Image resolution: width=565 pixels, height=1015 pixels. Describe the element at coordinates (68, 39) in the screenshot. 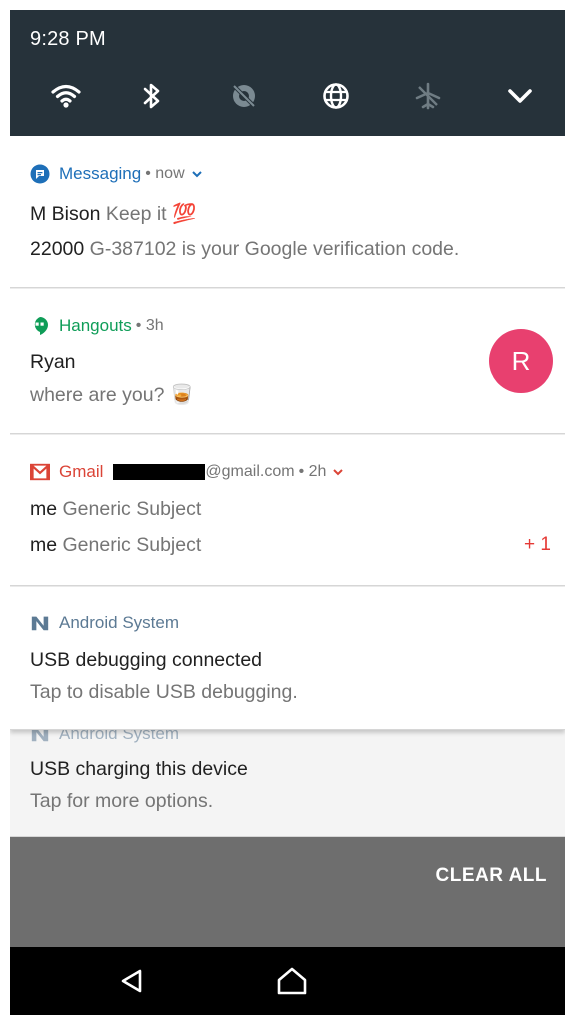

I see `status-time: 9:28 PM` at that location.